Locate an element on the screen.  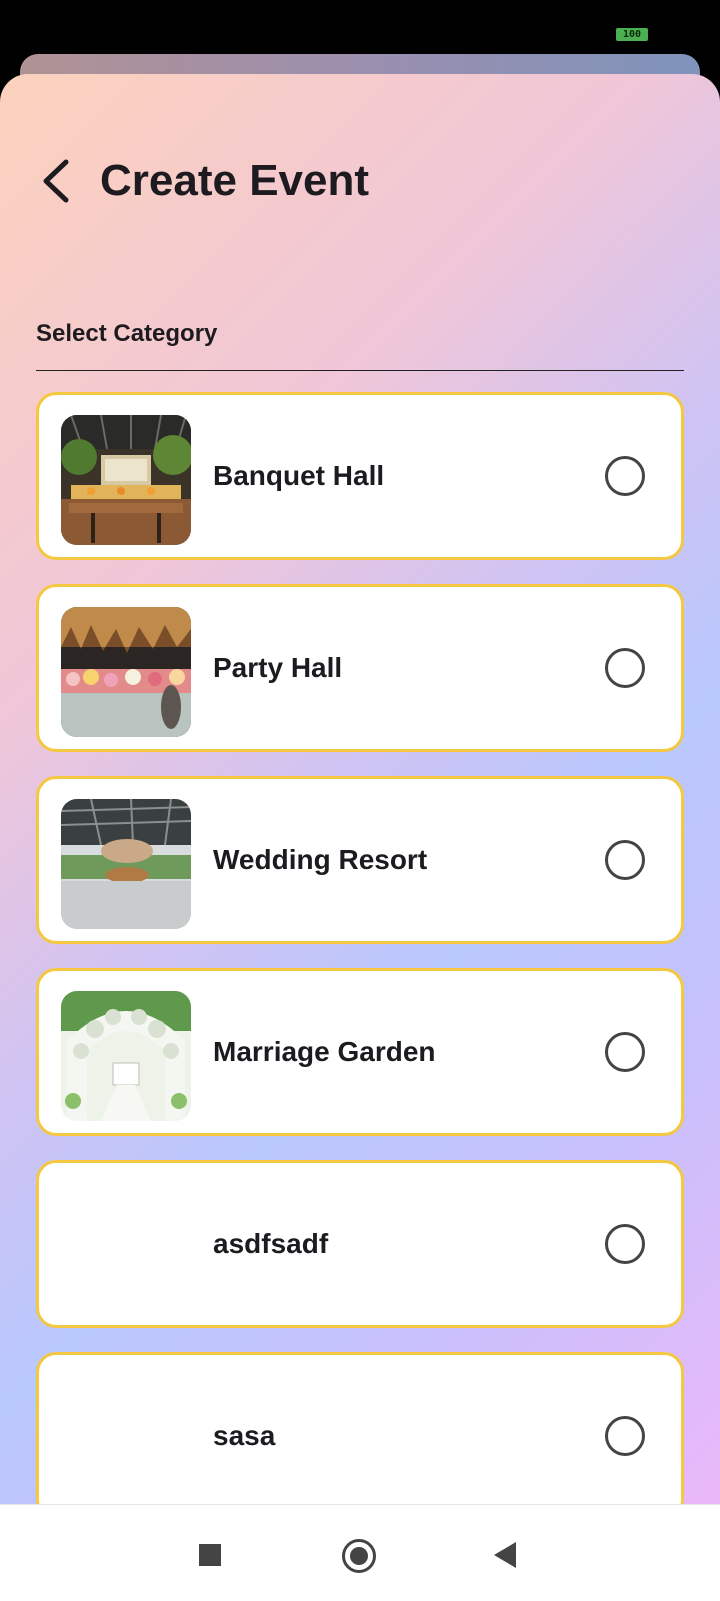
page-title: Create Event is located at coordinates (235, 180).